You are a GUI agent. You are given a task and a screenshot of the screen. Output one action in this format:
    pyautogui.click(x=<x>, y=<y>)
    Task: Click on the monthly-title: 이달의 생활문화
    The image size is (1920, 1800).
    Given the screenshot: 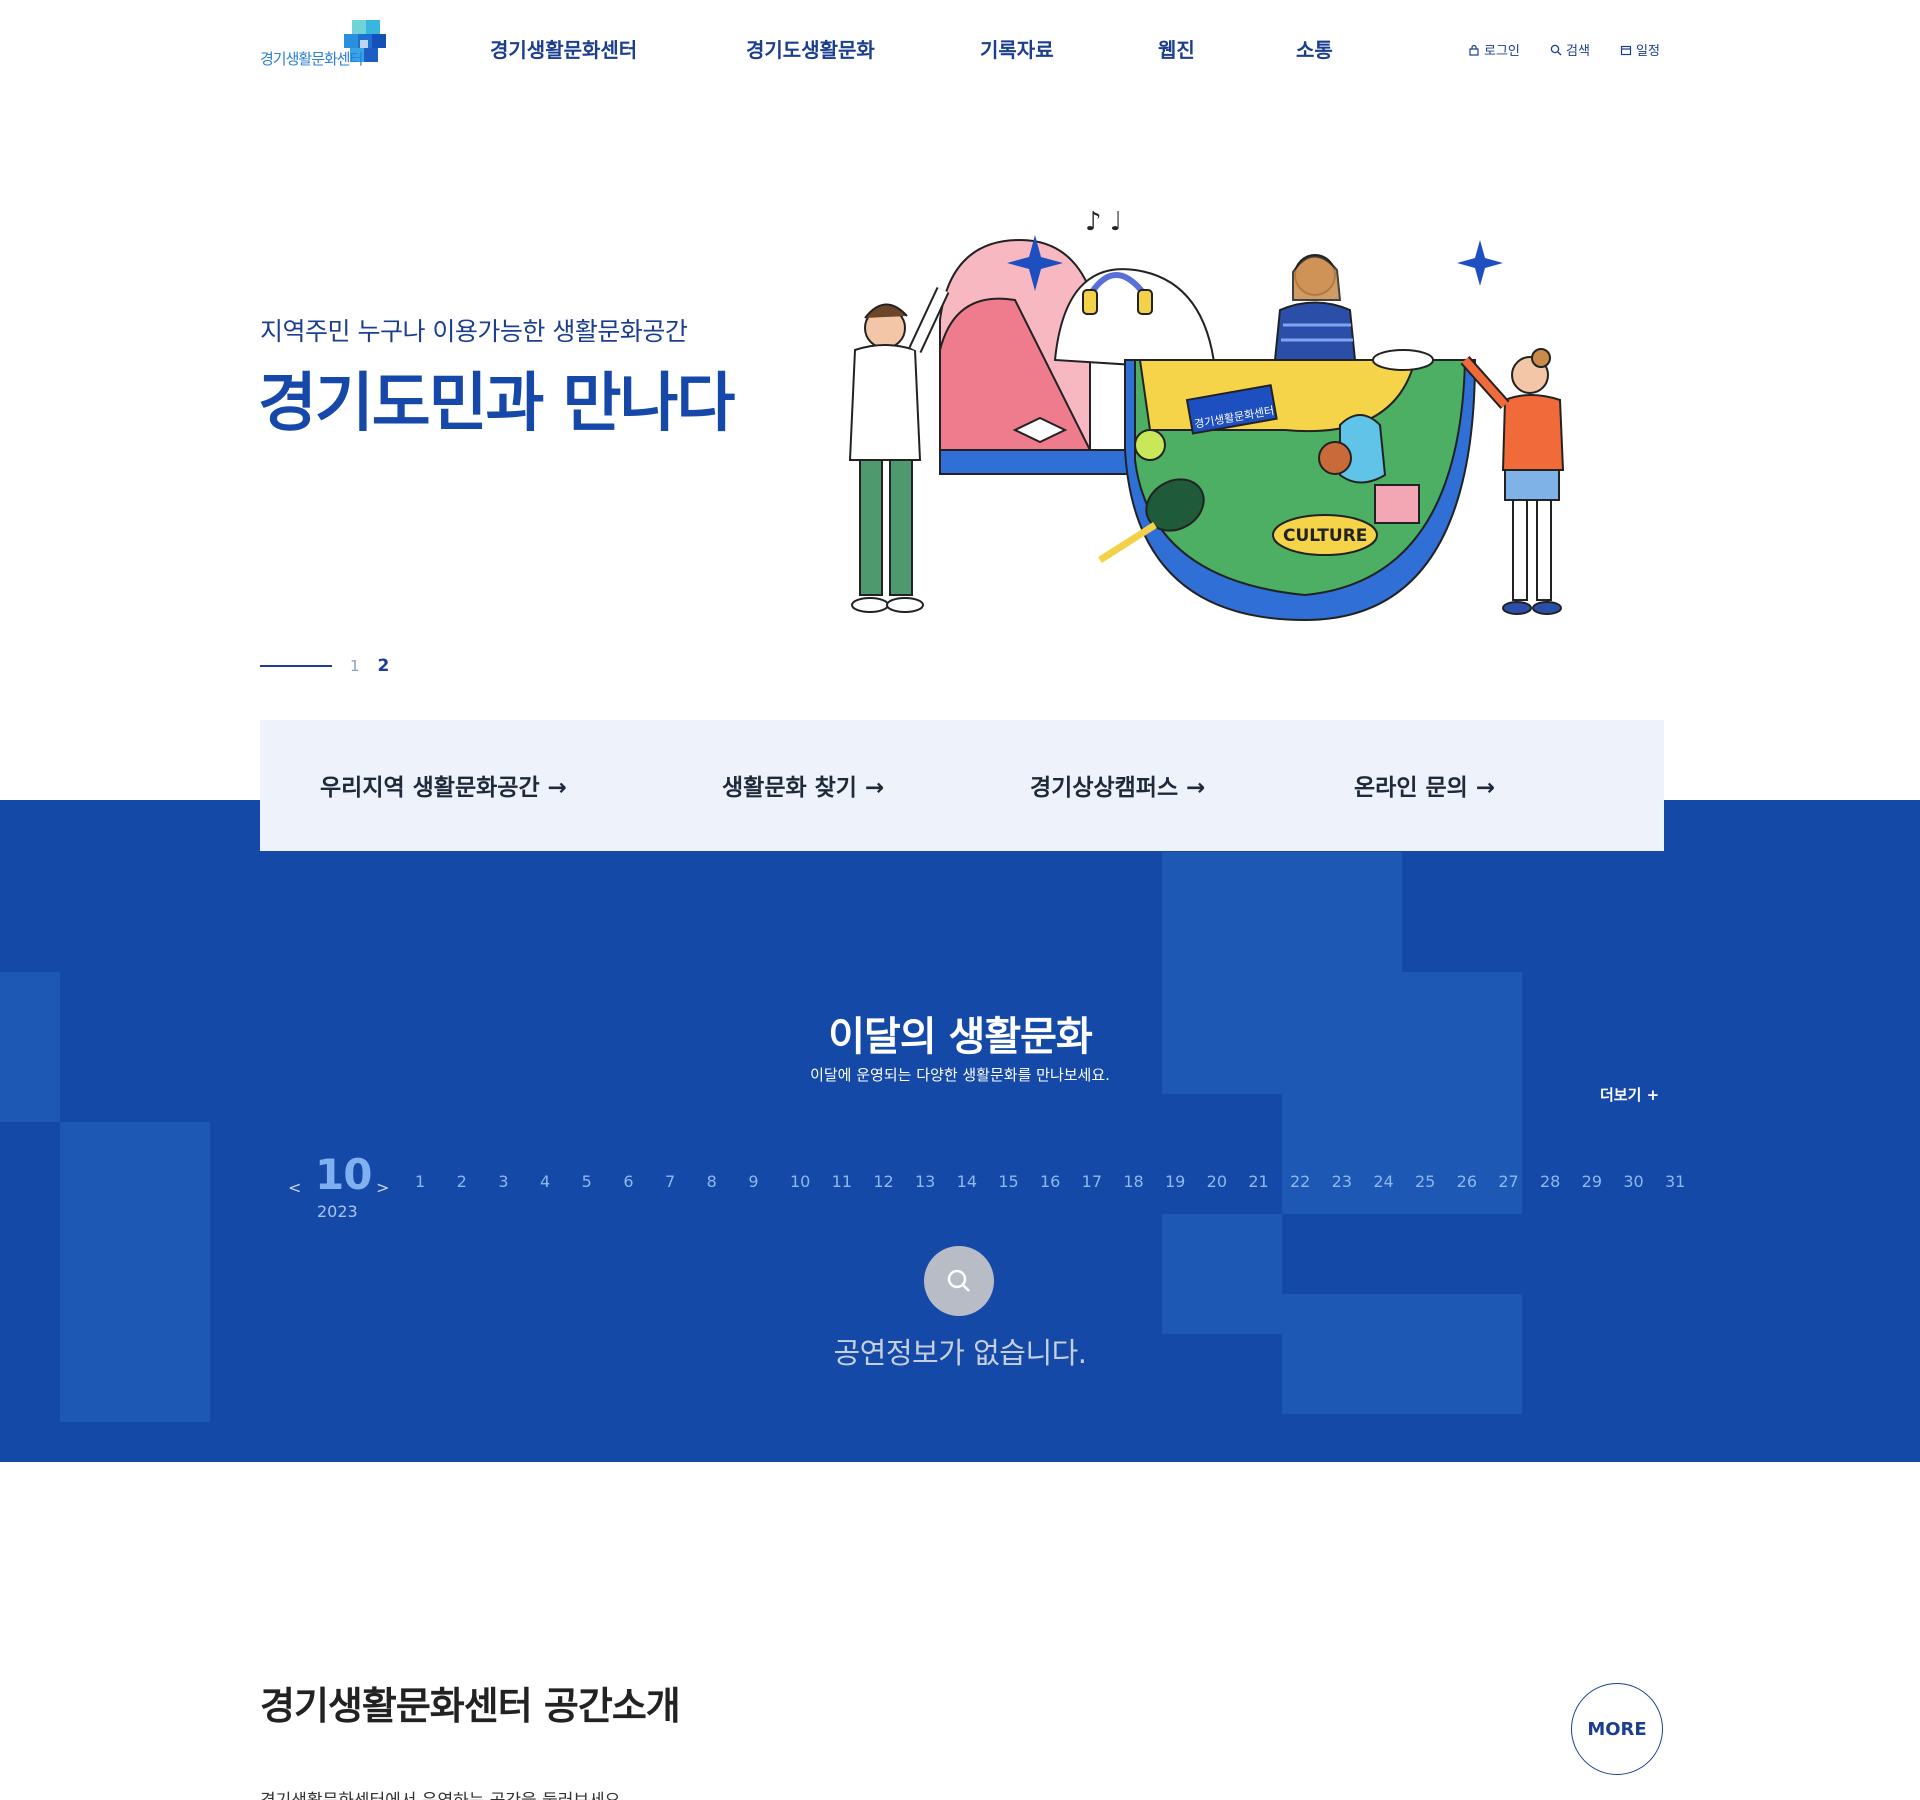 What is the action you would take?
    pyautogui.click(x=960, y=1037)
    